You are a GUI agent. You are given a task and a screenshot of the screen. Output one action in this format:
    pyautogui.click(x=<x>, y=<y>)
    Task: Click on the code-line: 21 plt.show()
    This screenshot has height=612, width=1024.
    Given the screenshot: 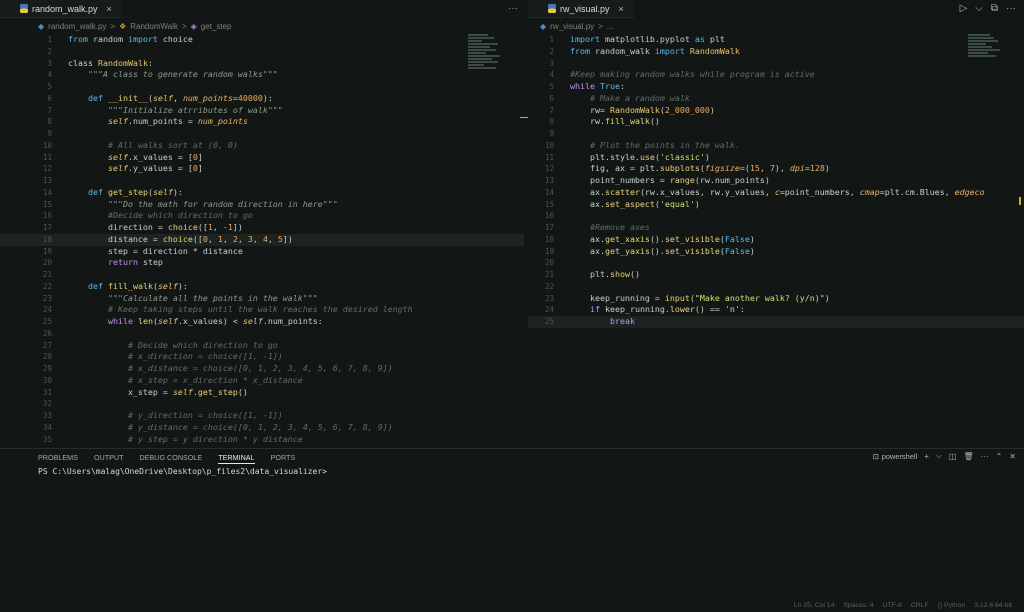 What is the action you would take?
    pyautogui.click(x=776, y=275)
    